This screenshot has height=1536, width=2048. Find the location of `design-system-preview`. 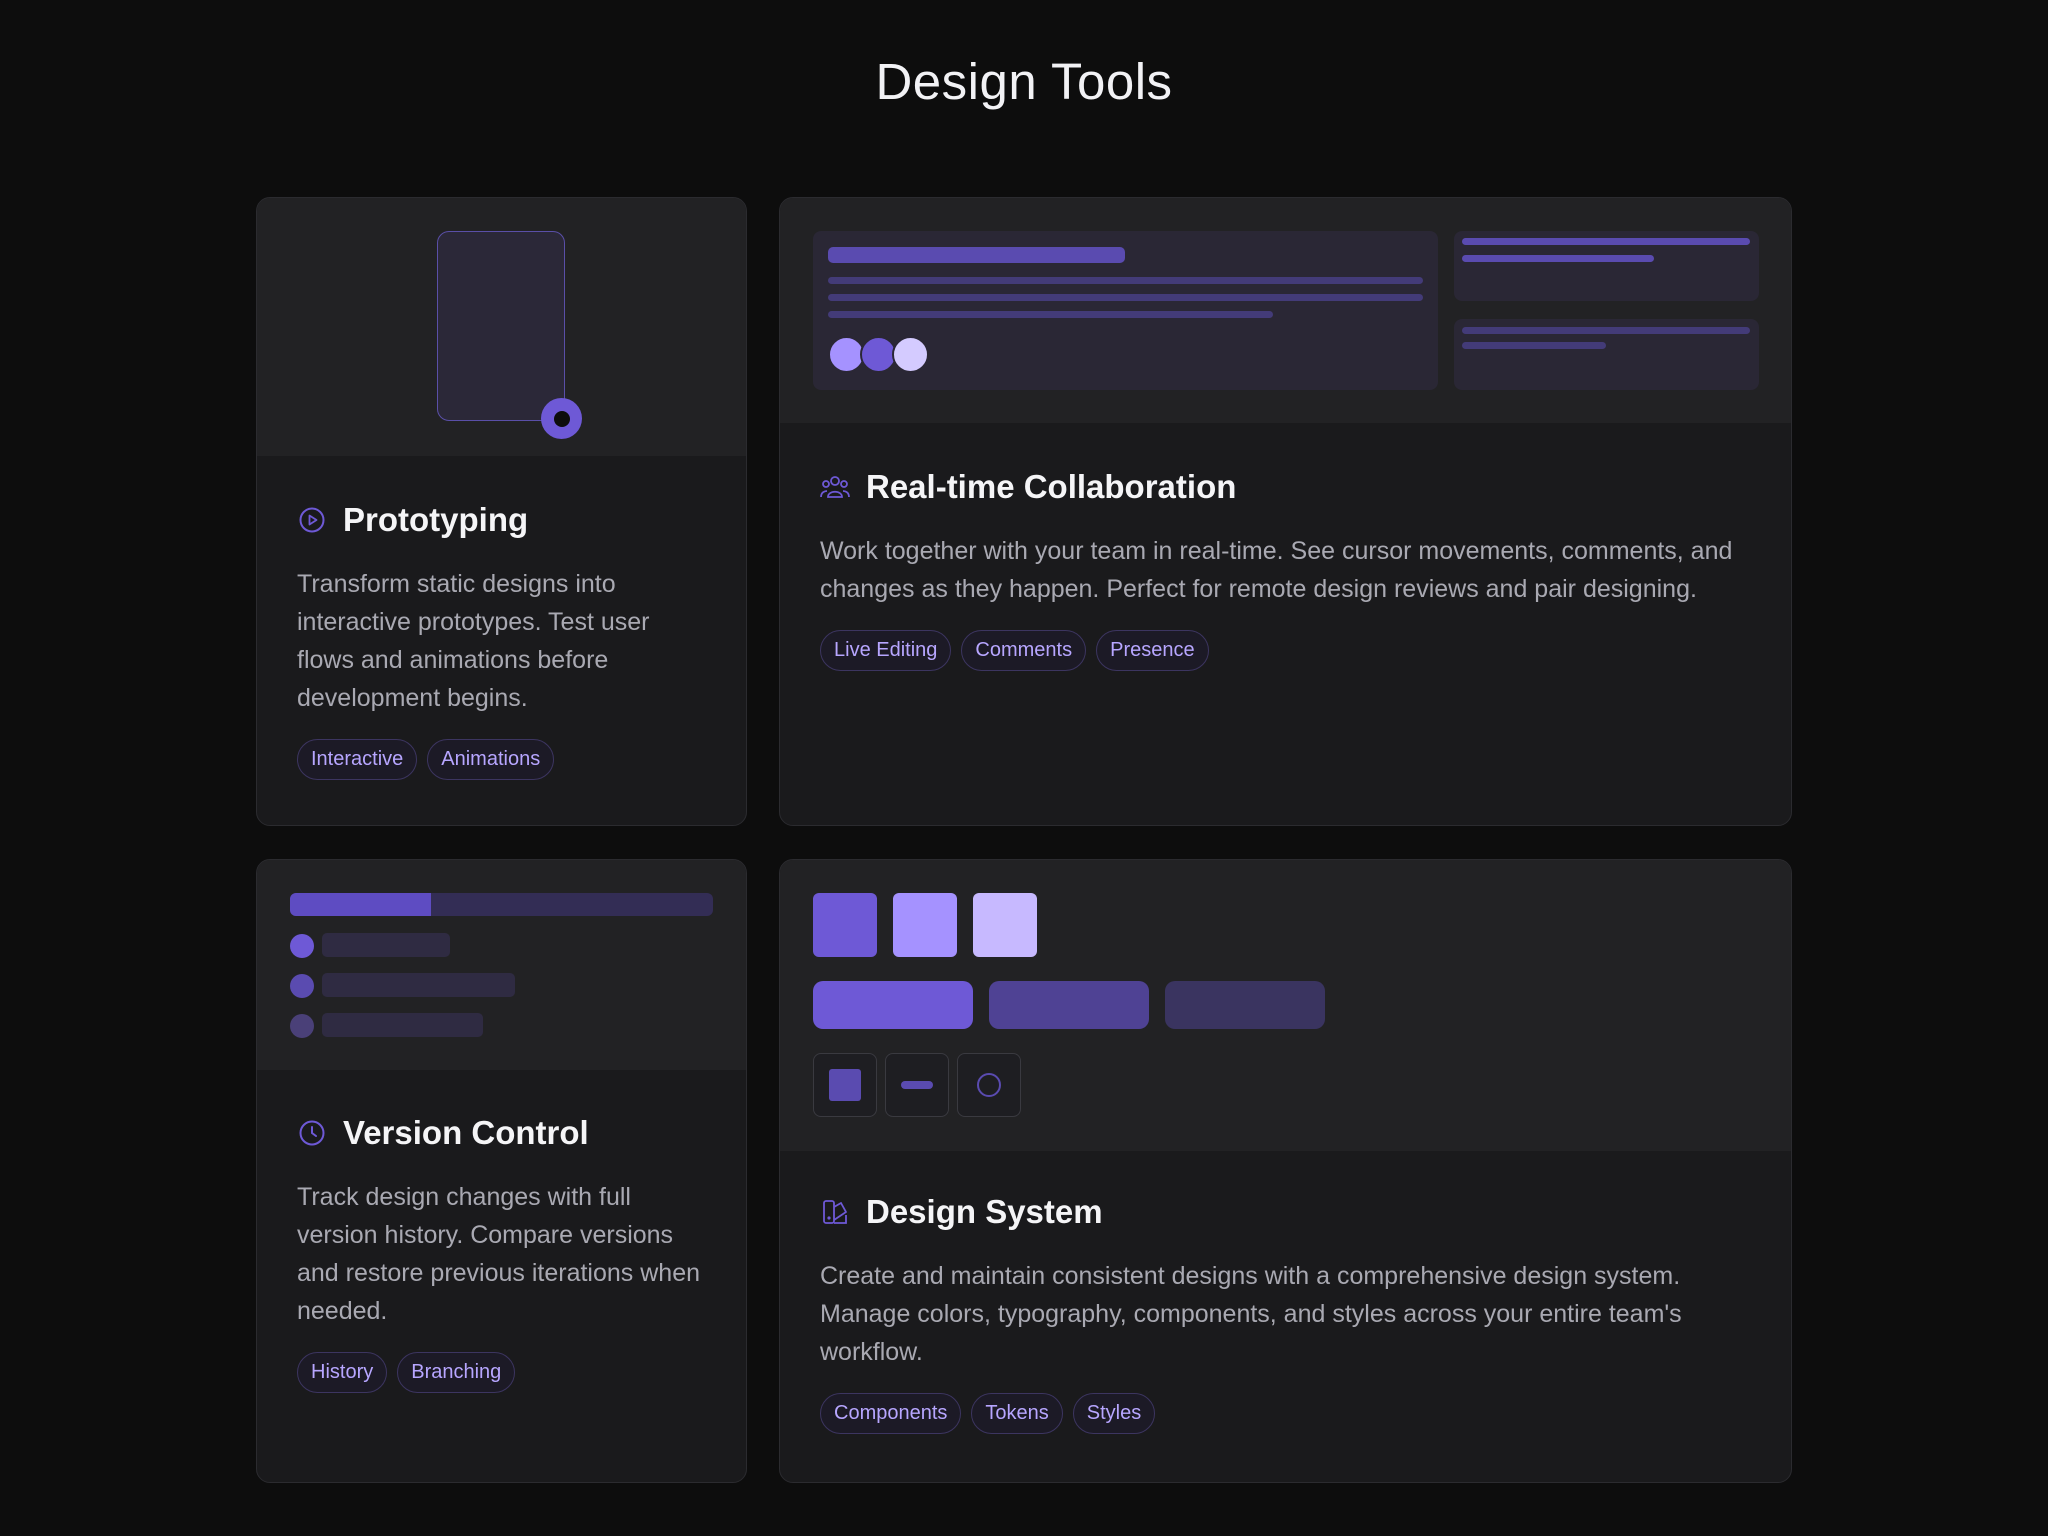

design-system-preview is located at coordinates (1285, 1005).